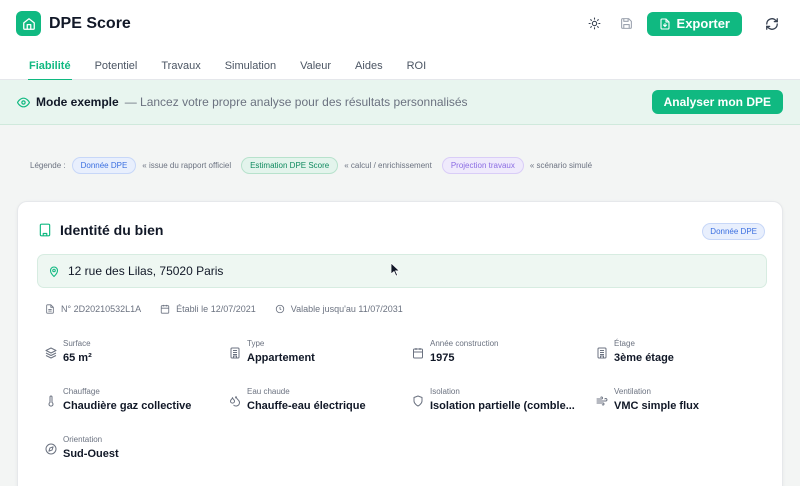 The width and height of the screenshot is (800, 486). Describe the element at coordinates (279, 309) in the screenshot. I see `clock-icon` at that location.